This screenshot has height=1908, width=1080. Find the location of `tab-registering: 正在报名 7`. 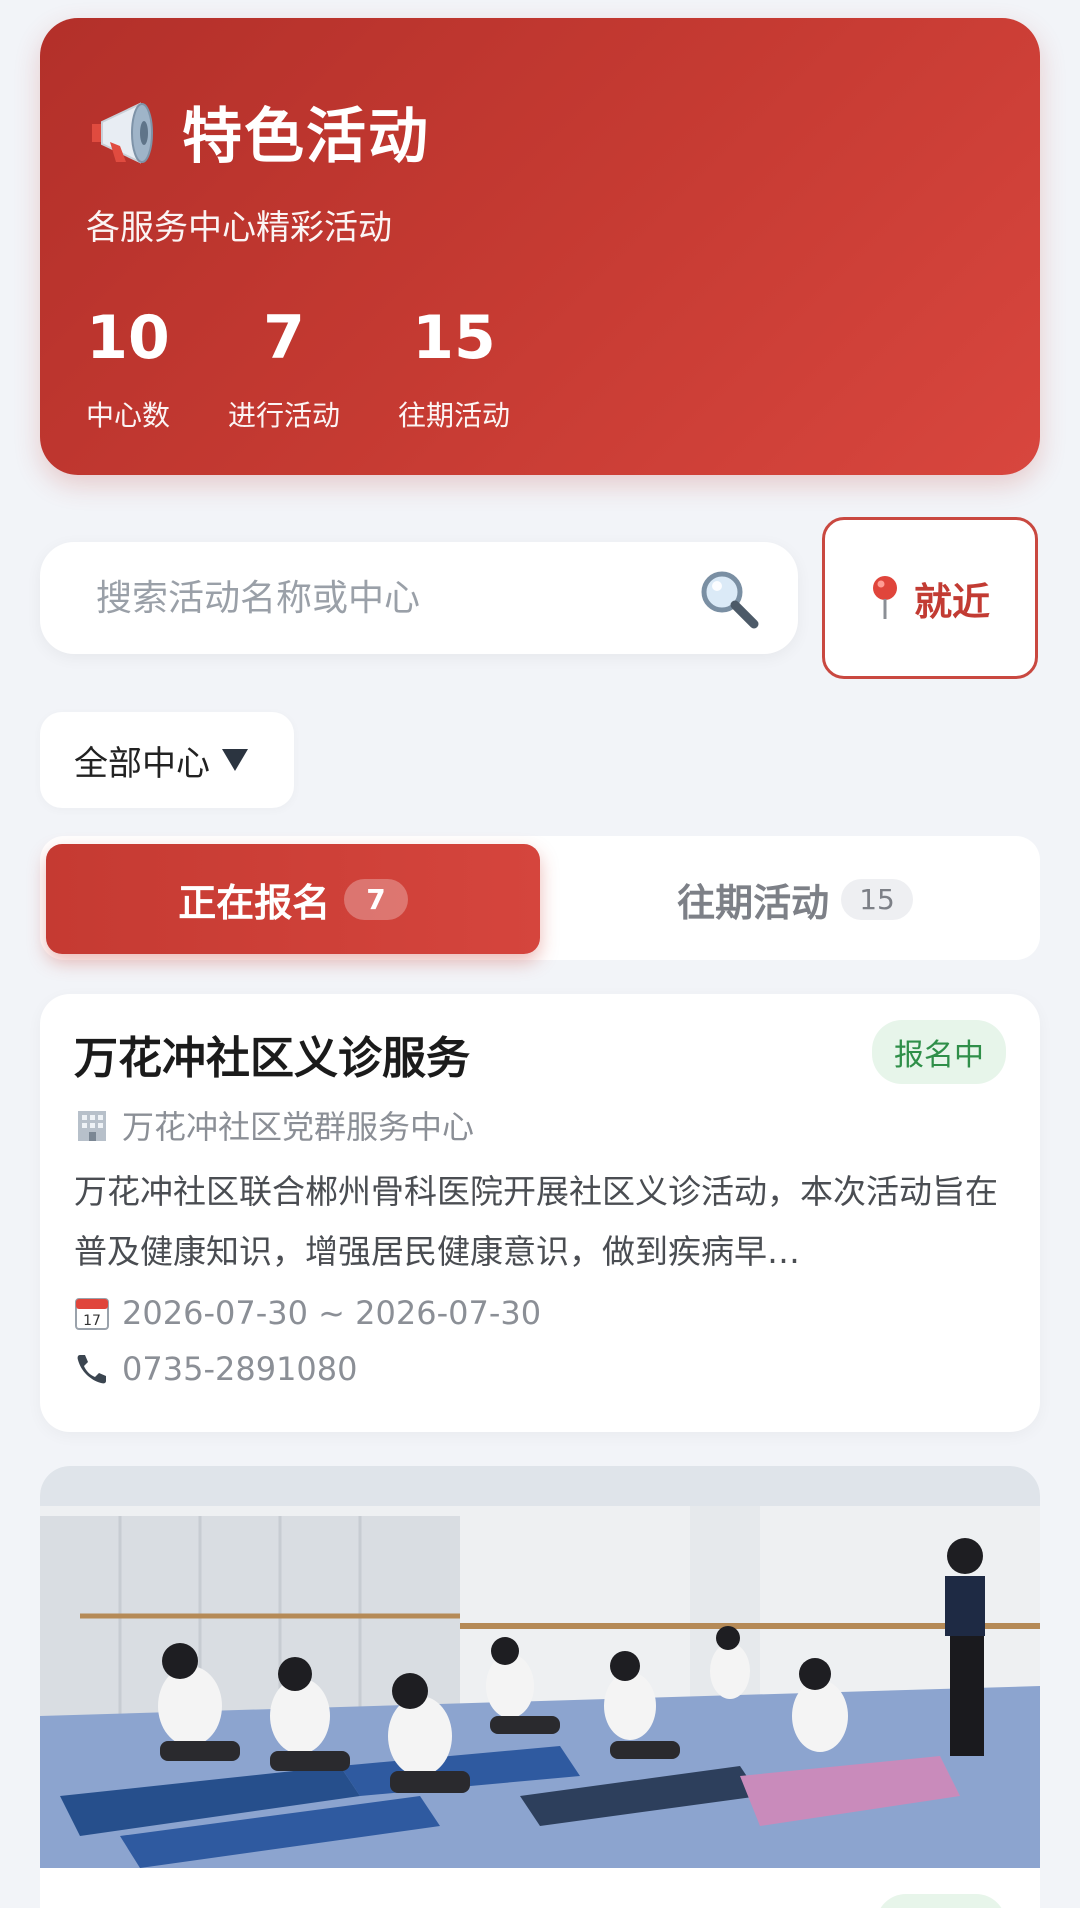

tab-registering: 正在报名 7 is located at coordinates (293, 899).